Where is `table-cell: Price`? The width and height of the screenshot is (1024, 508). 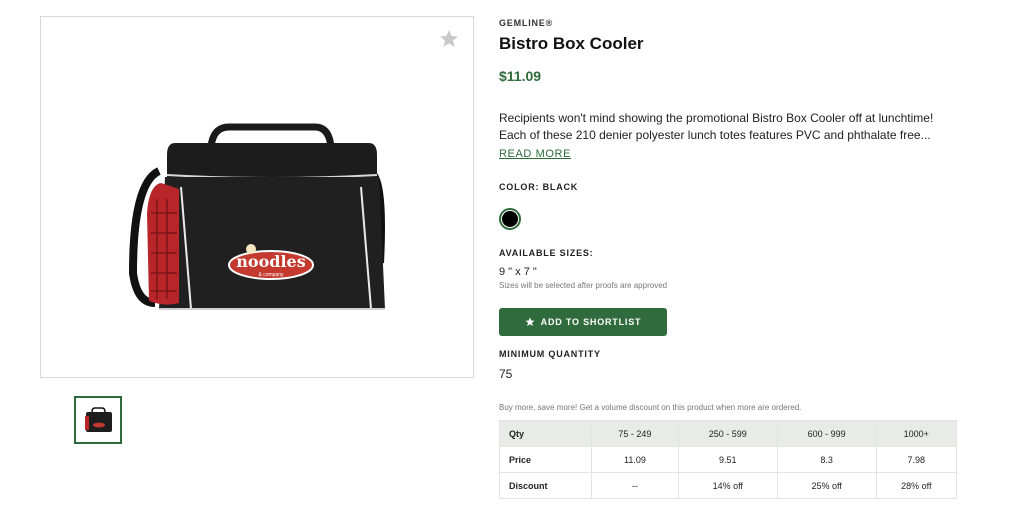
table-cell: Price is located at coordinates (545, 459).